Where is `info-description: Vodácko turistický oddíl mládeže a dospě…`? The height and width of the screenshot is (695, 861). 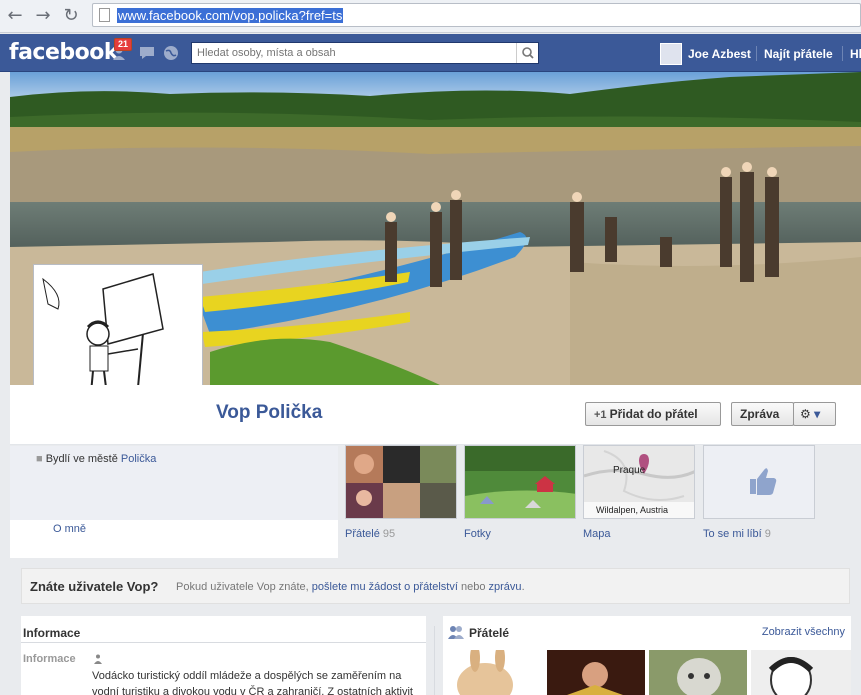 info-description: Vodácko turistický oddíl mládeže a dospě… is located at coordinates (252, 682).